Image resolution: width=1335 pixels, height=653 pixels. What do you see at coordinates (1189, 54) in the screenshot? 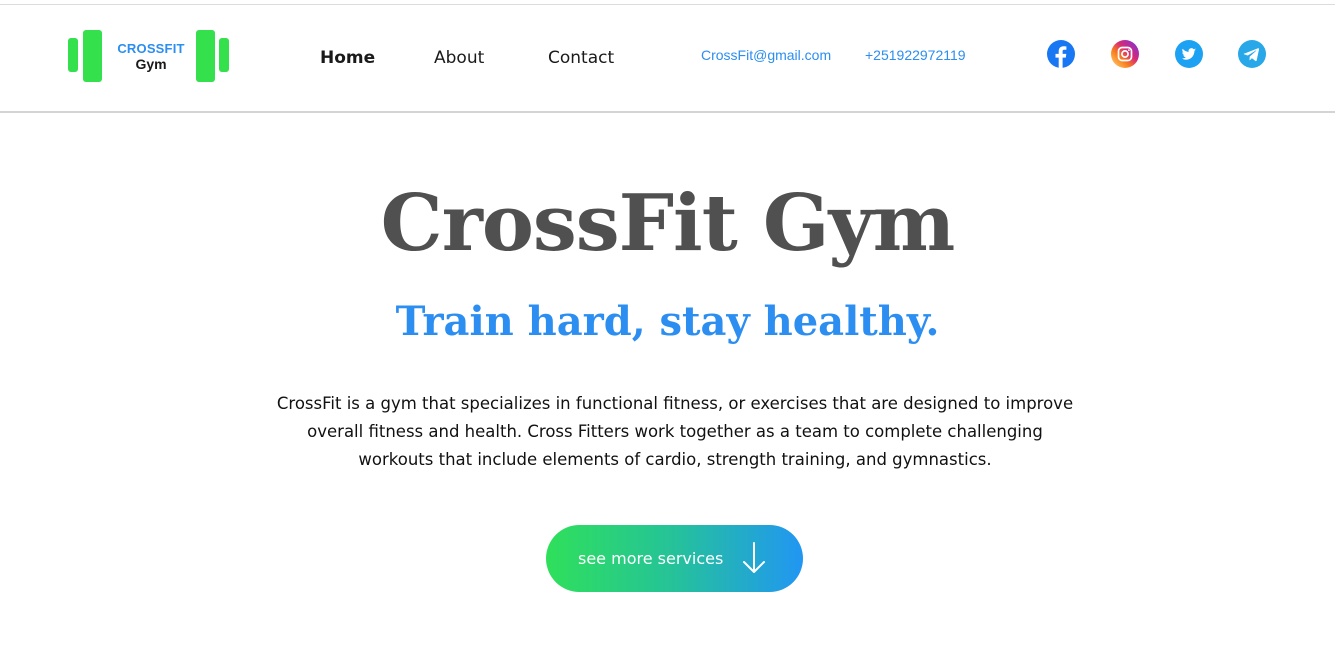
I see `twitter-icon` at bounding box center [1189, 54].